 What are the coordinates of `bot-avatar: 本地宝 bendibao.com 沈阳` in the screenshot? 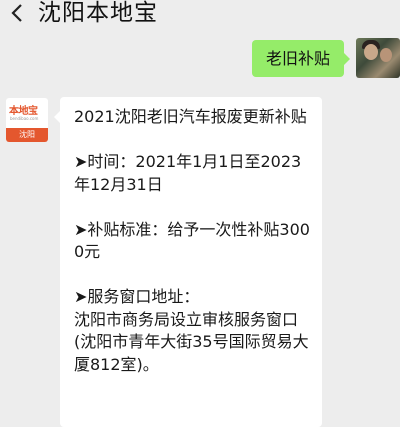 It's located at (27, 120).